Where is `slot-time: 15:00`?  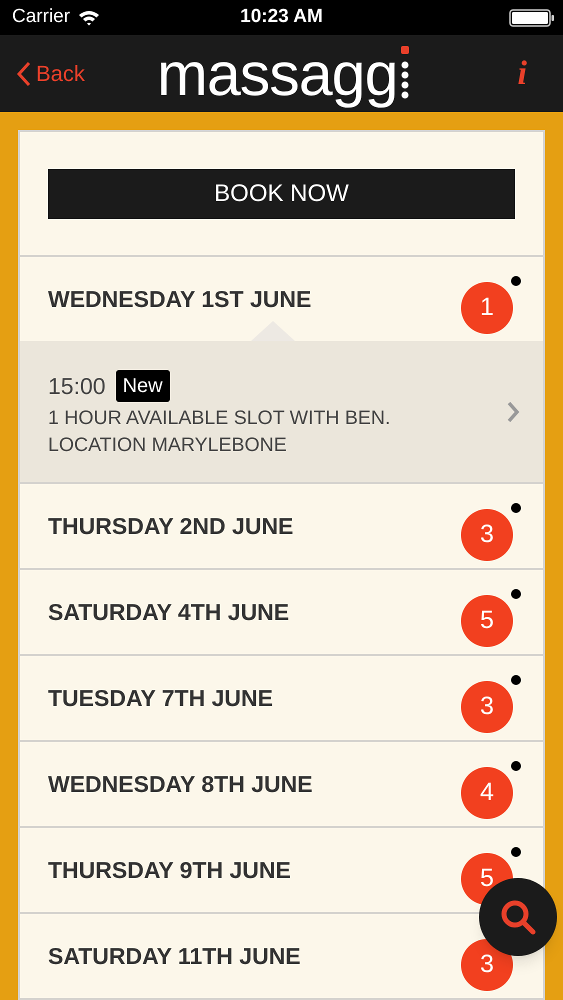 slot-time: 15:00 is located at coordinates (77, 386).